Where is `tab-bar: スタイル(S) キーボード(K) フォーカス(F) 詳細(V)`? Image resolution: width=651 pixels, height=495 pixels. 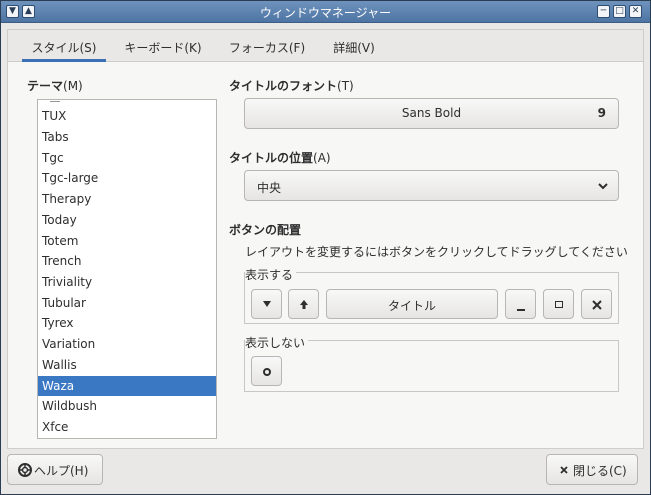 tab-bar: スタイル(S) キーボード(K) フォーカス(F) 詳細(V) is located at coordinates (325, 46).